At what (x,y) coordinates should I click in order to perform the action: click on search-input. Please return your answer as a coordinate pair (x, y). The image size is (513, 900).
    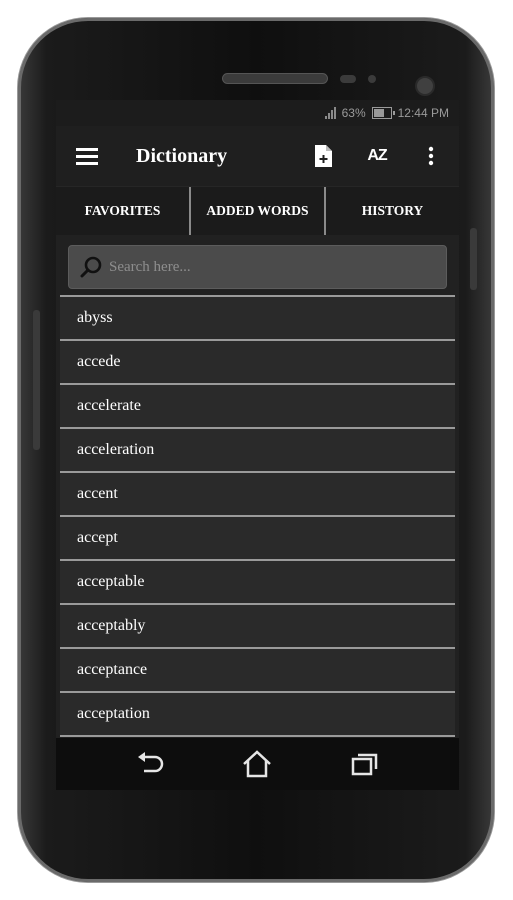
    Looking at the image, I should click on (259, 267).